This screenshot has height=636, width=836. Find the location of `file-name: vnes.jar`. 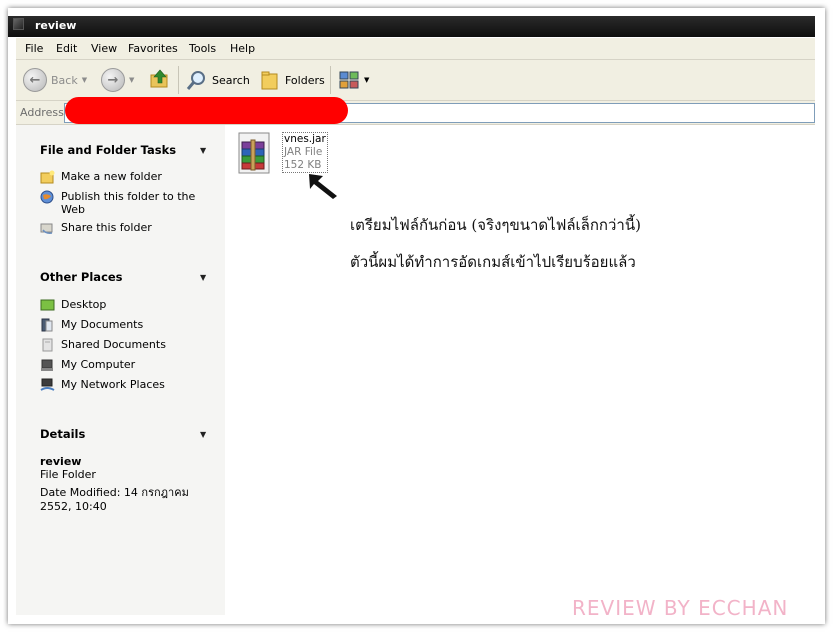

file-name: vnes.jar is located at coordinates (305, 139).